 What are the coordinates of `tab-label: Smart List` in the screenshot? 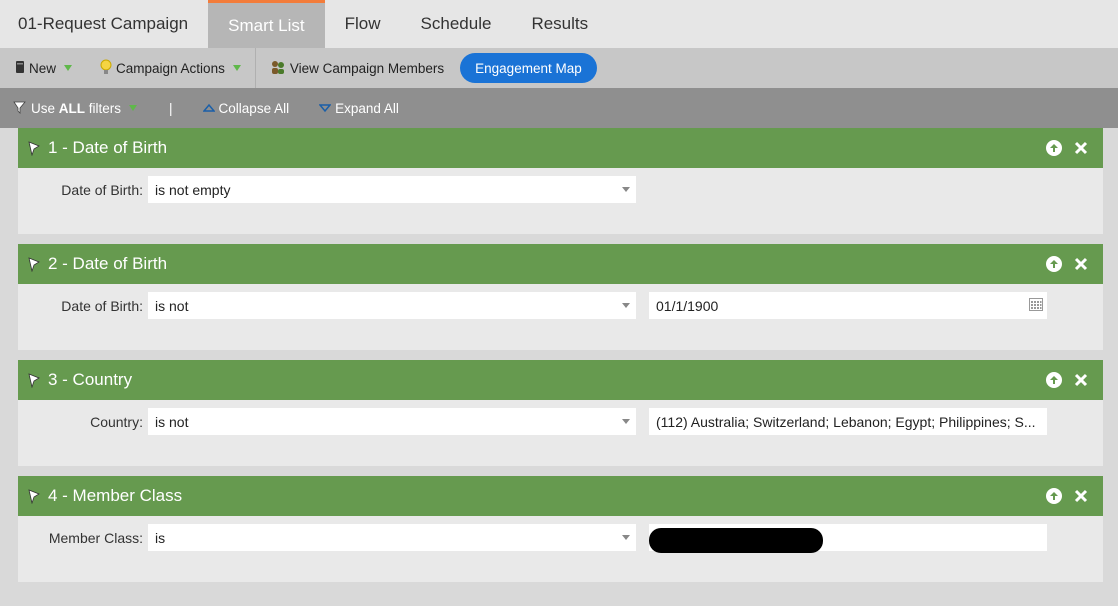 It's located at (266, 25).